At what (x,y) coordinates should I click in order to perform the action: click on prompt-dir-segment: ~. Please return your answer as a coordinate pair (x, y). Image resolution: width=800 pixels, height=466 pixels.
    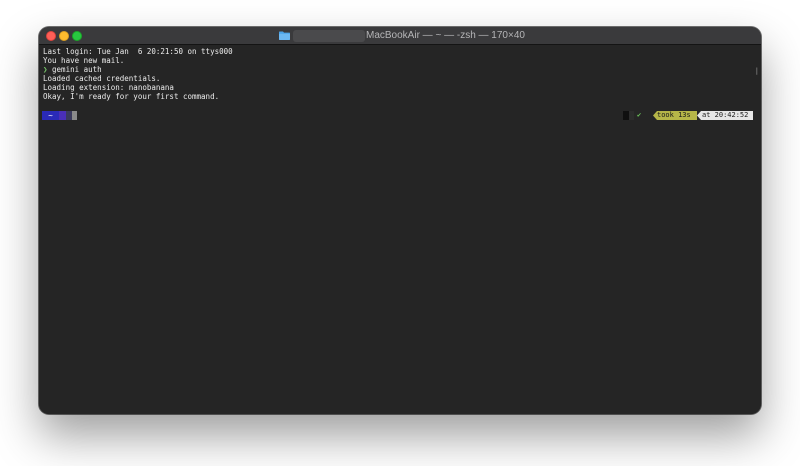
    Looking at the image, I should click on (50, 115).